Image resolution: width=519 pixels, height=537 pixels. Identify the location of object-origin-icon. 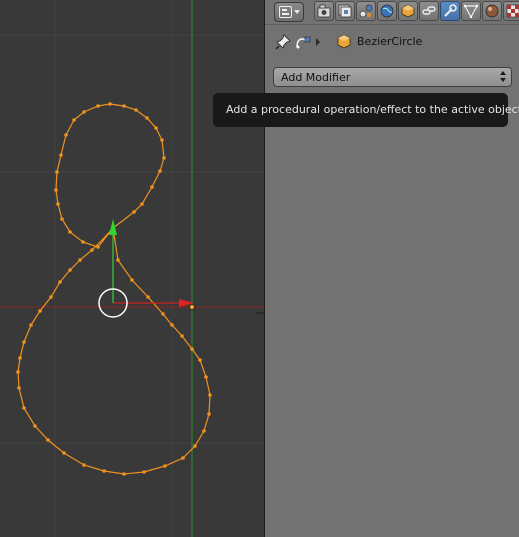
(192, 307).